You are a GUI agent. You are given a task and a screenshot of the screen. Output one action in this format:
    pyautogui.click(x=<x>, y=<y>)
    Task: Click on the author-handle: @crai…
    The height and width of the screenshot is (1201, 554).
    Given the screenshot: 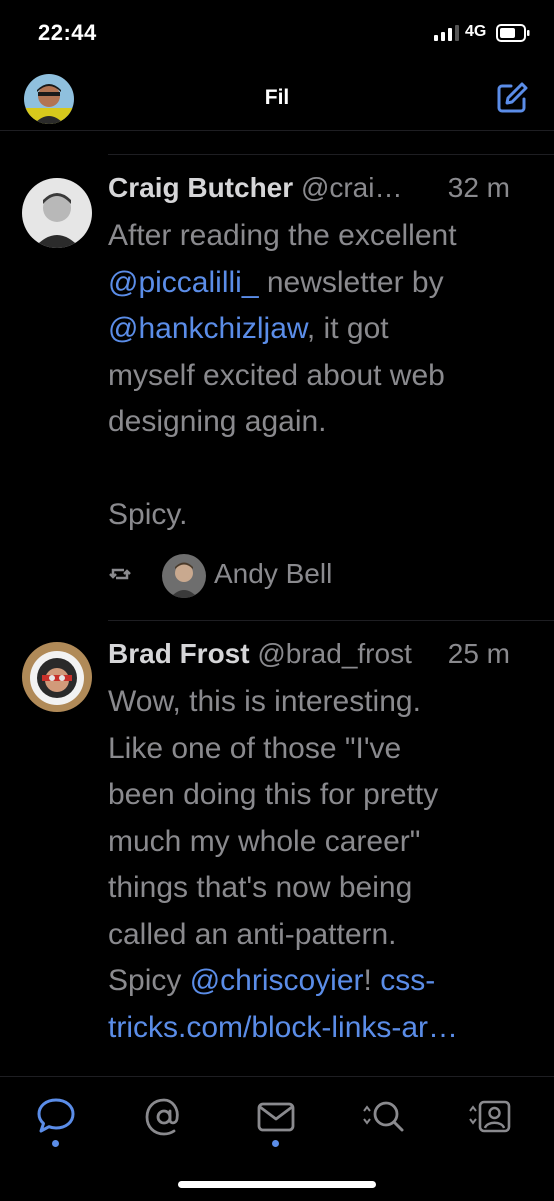 What is the action you would take?
    pyautogui.click(x=352, y=187)
    